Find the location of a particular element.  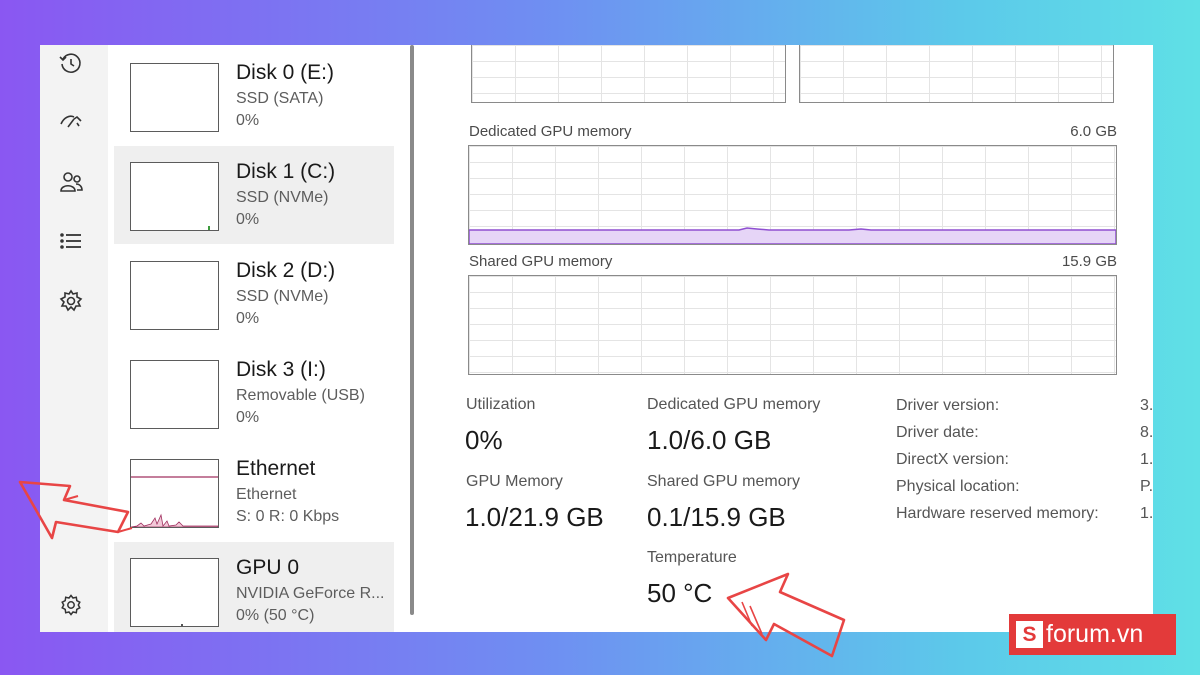

startup-apps-icon is located at coordinates (71, 122).